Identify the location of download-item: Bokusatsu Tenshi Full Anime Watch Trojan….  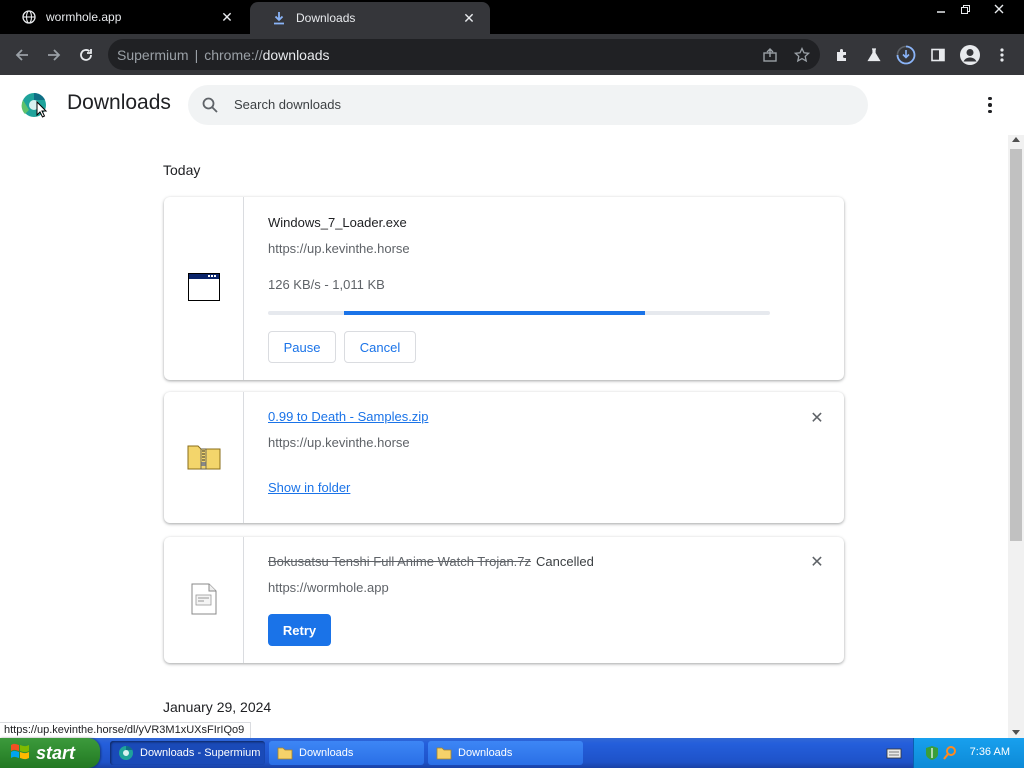
(504, 600).